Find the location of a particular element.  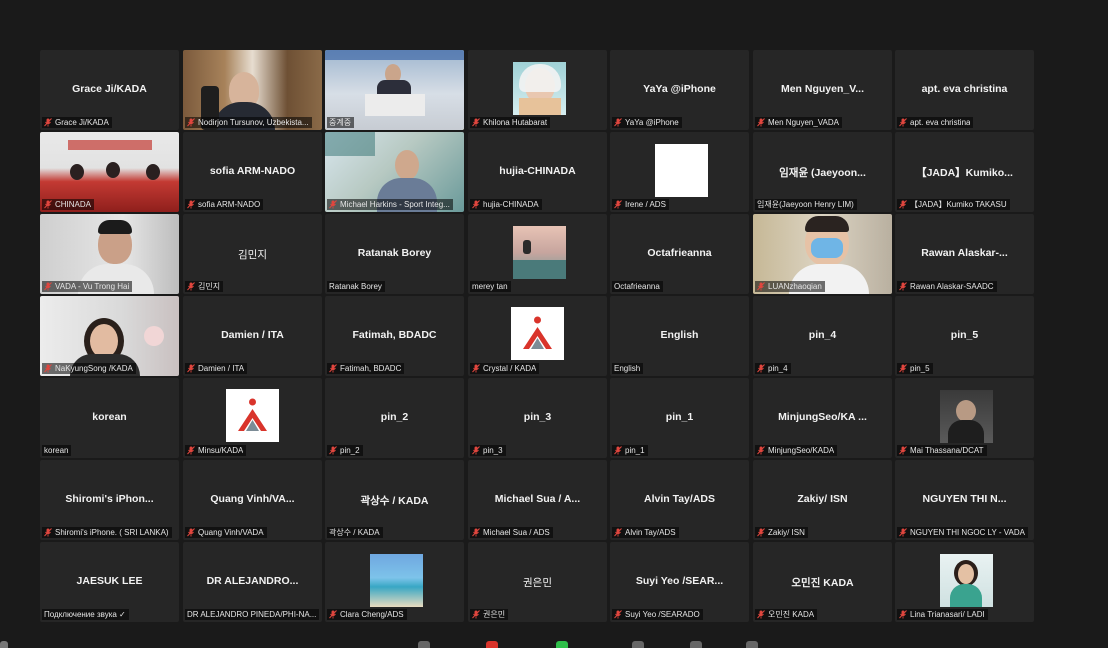

participant-tile: Men Nguyen_V... Men Nguyen_VADA is located at coordinates (822, 90).